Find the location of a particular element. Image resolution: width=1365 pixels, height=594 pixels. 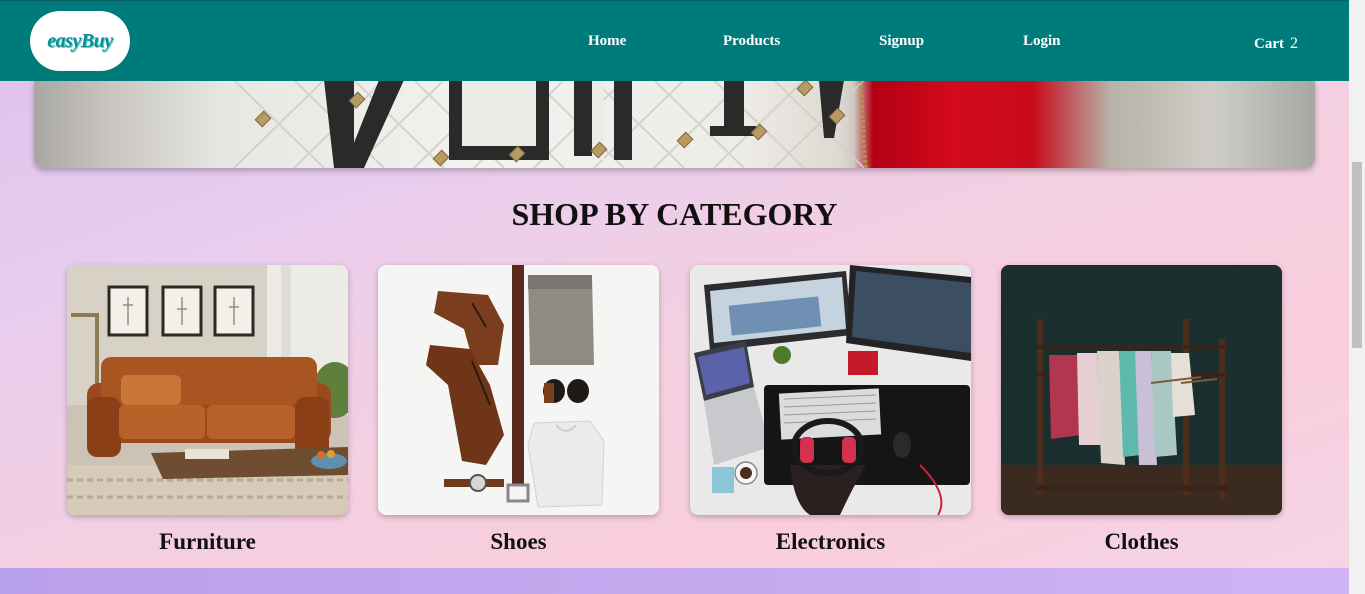

cart-label: Cart is located at coordinates (1269, 44).